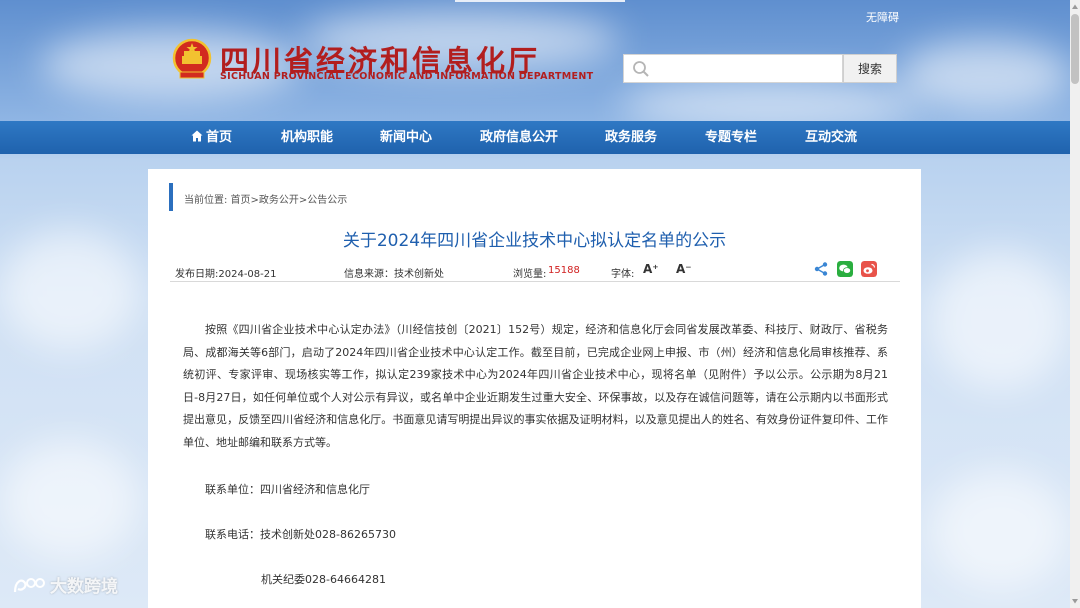 The width and height of the screenshot is (1080, 608). Describe the element at coordinates (641, 69) in the screenshot. I see `search-icon` at that location.